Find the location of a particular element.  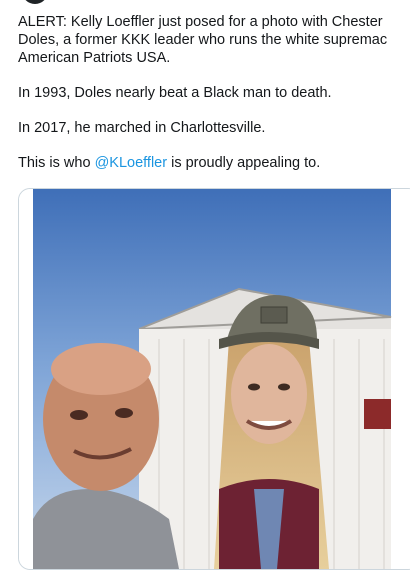

tweet-line: American Patriots USA. is located at coordinates (94, 58).